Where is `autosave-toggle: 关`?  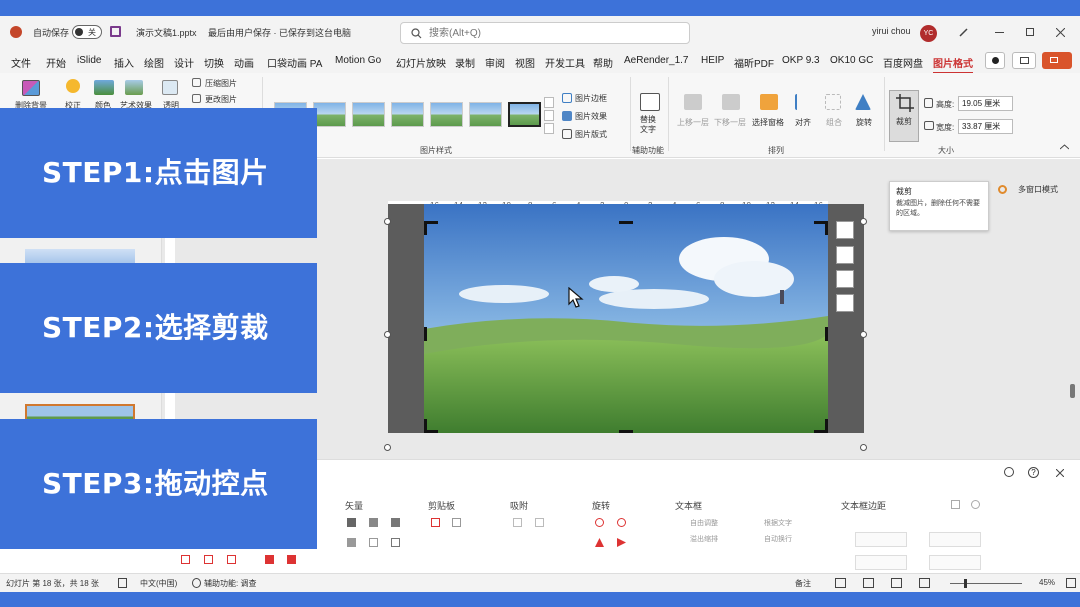 autosave-toggle: 关 is located at coordinates (87, 32).